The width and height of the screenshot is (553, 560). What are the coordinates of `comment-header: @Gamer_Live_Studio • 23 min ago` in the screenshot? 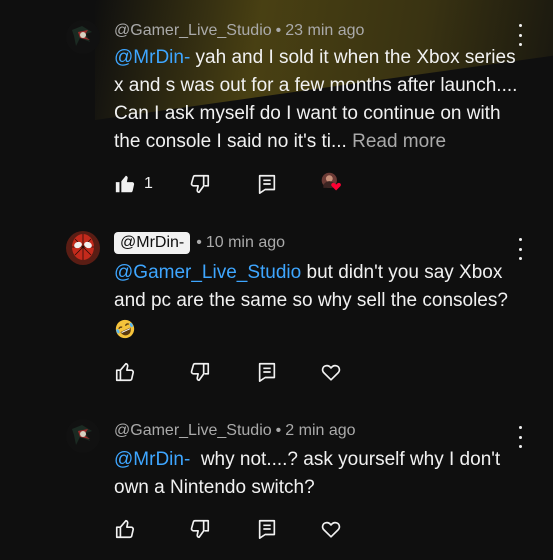 It's located at (239, 31).